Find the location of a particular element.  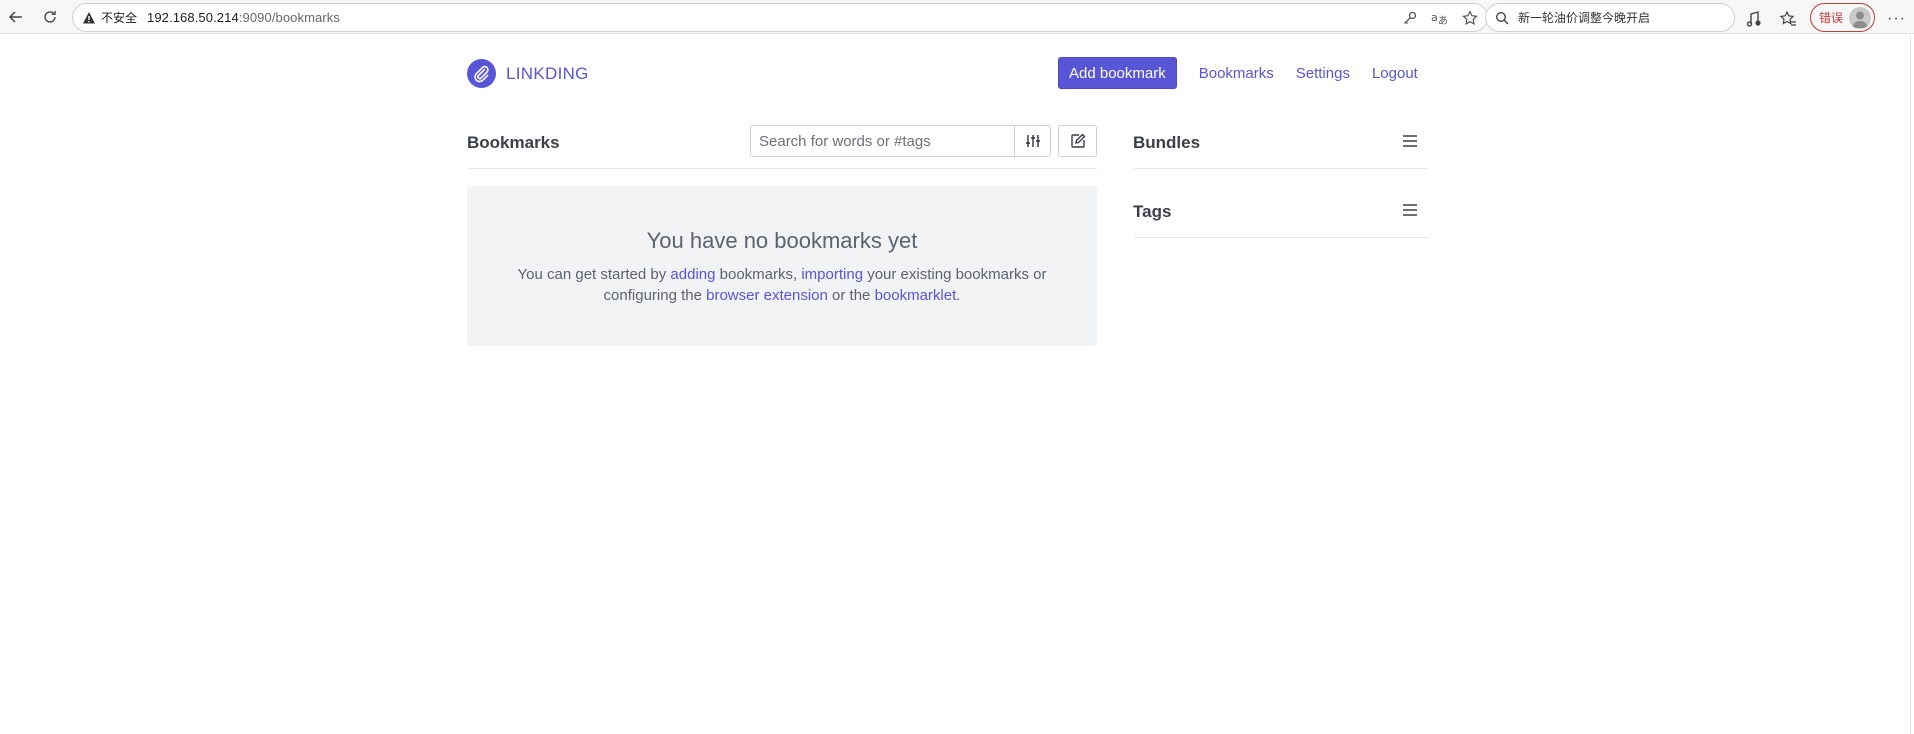

arrow-left-icon is located at coordinates (15, 17).